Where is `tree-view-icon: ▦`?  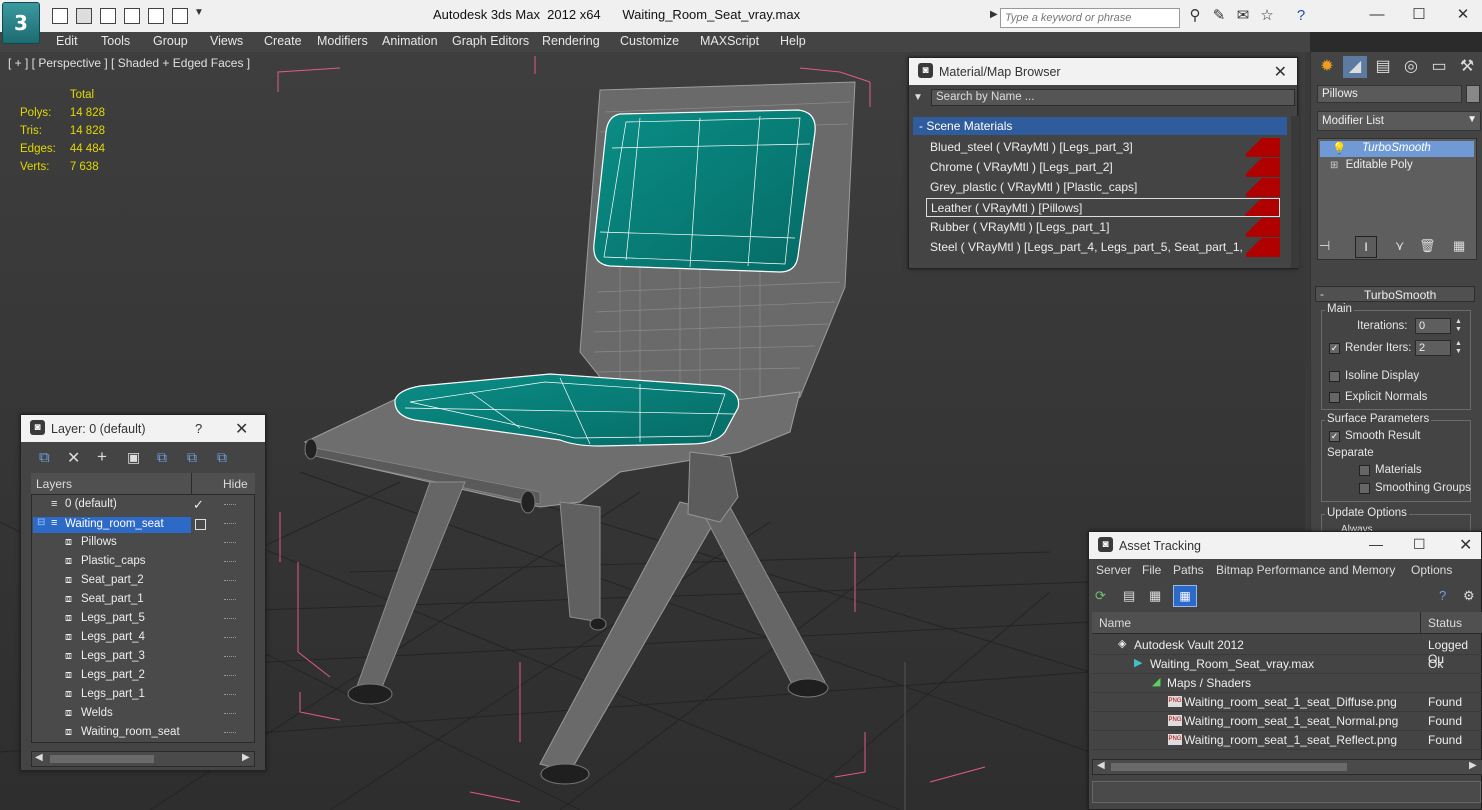
tree-view-icon: ▦ is located at coordinates (1155, 596).